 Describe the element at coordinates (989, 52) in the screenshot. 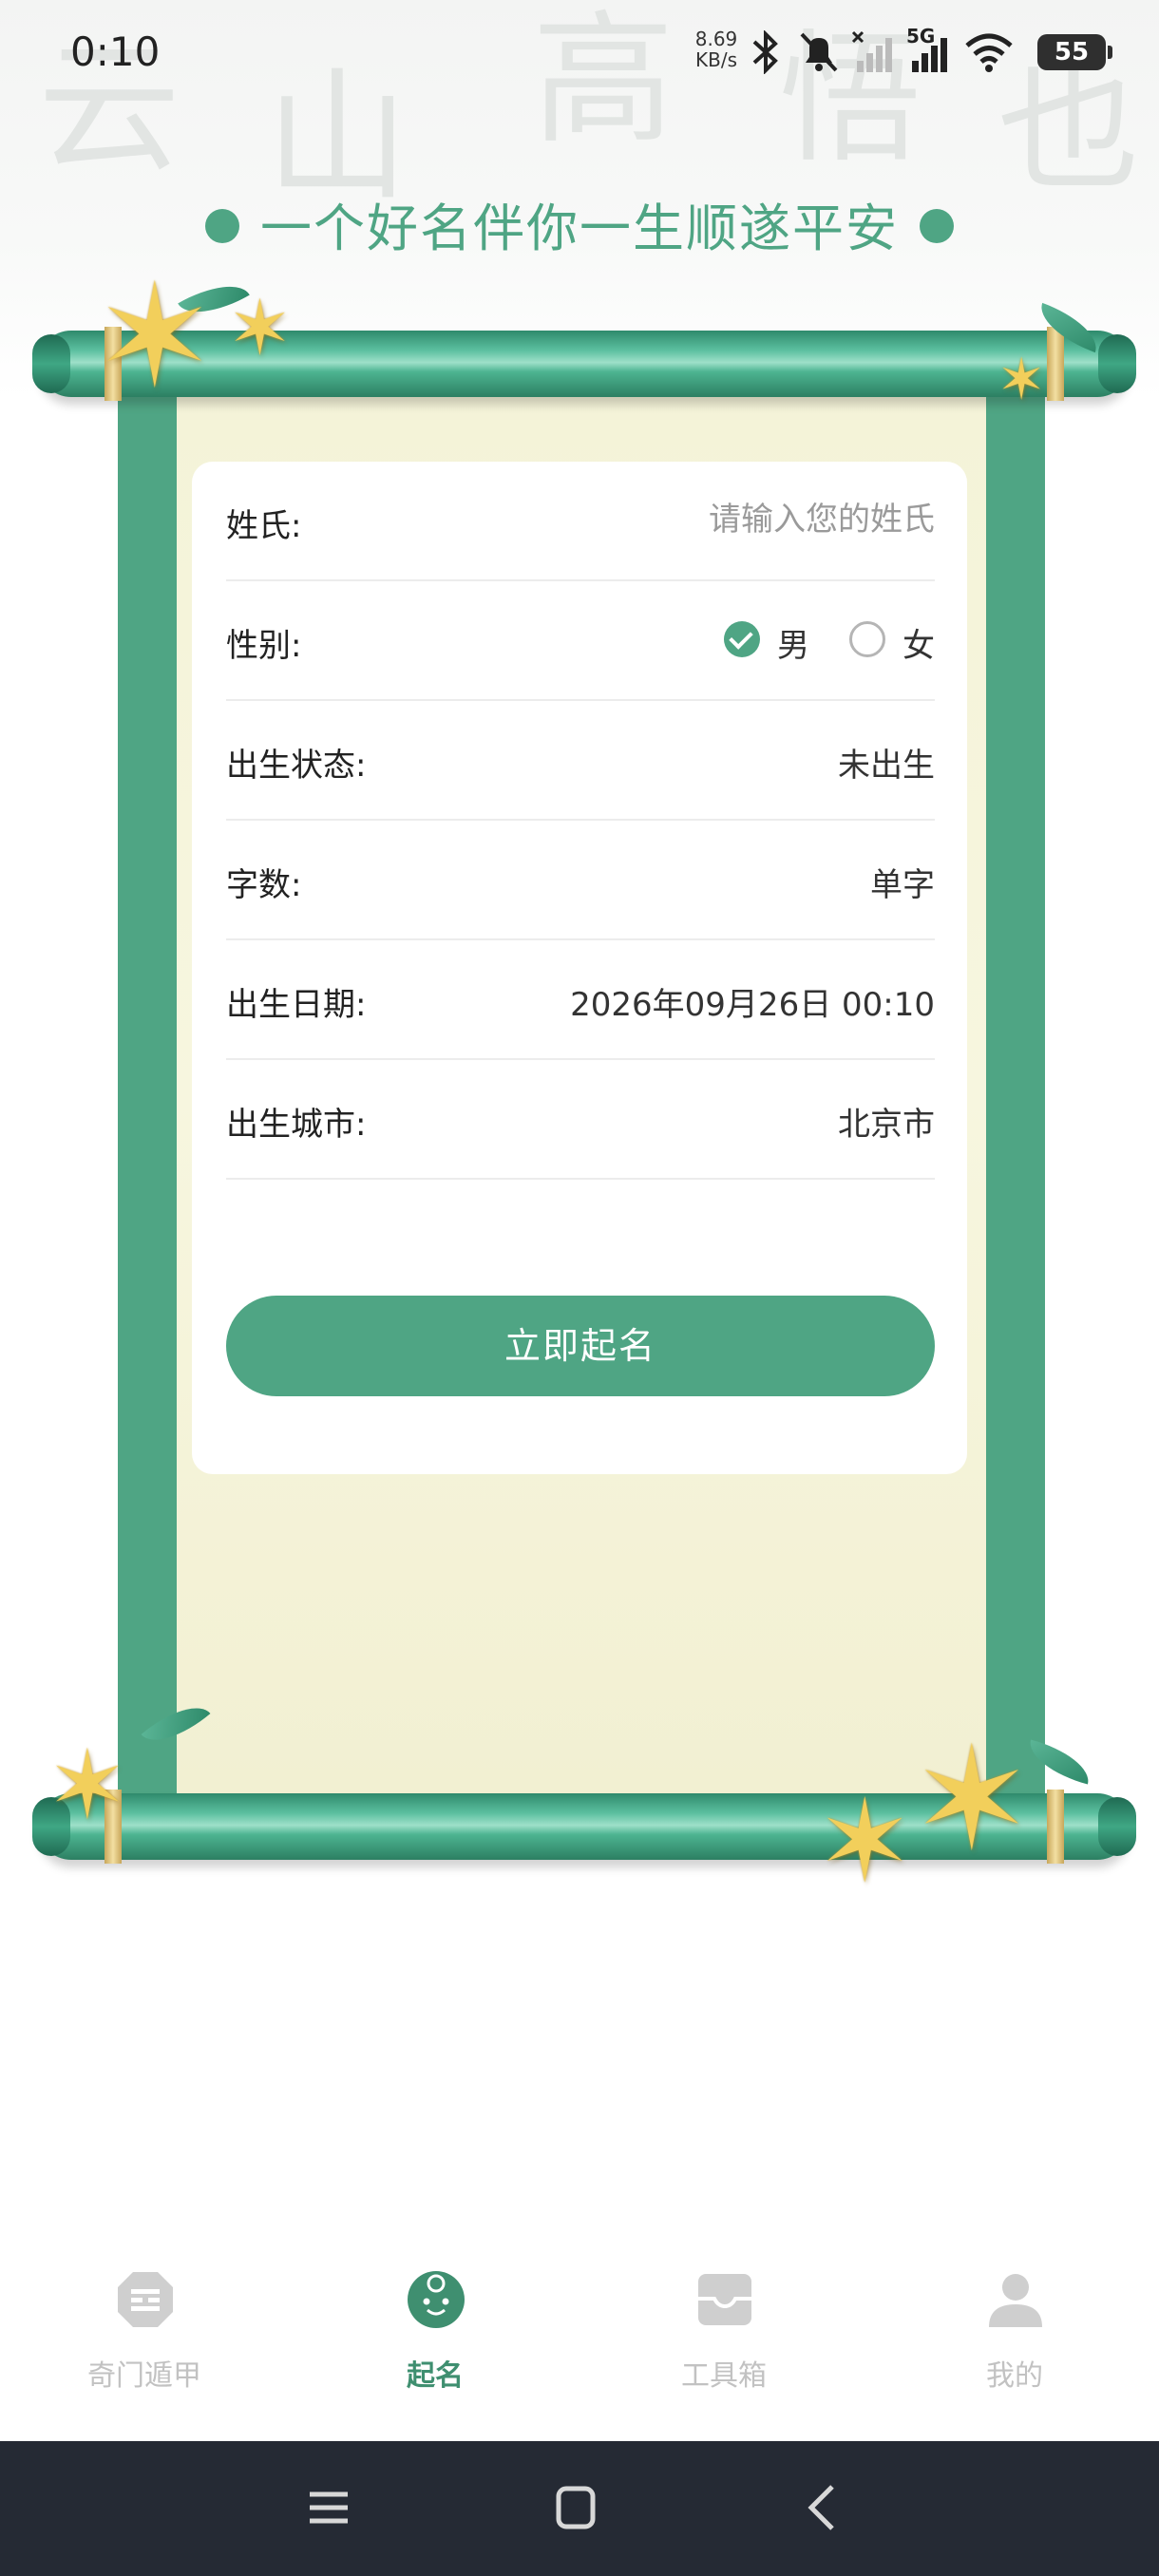

I see `wifi-icon` at that location.